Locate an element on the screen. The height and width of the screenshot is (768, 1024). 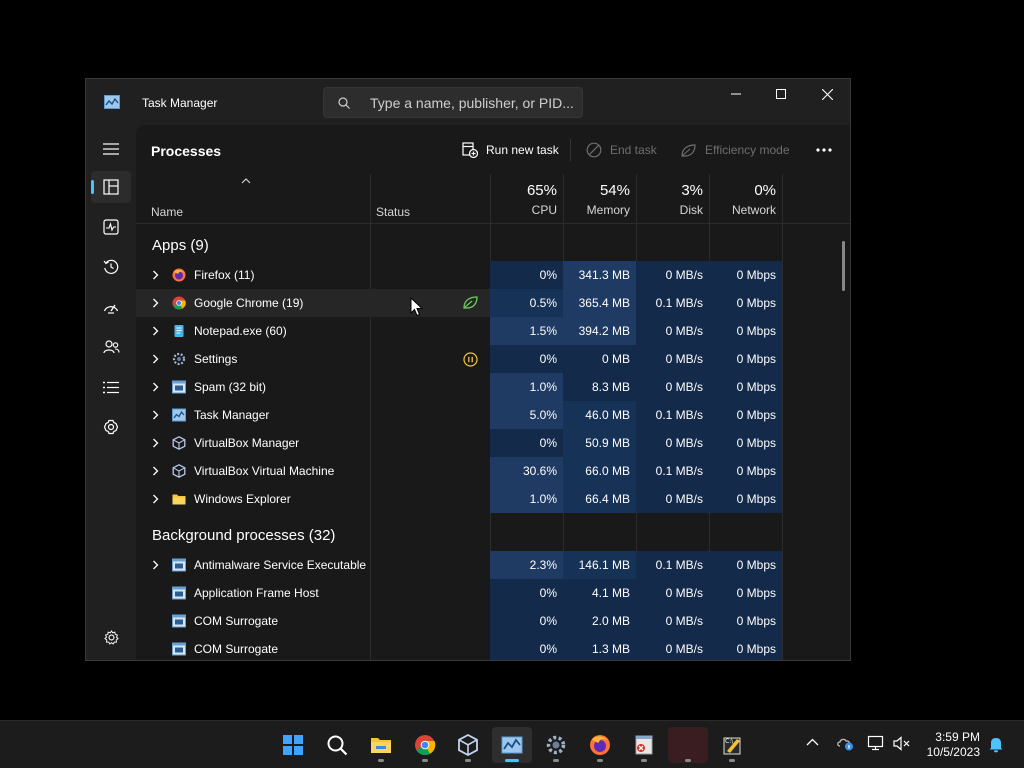
clock-date: 10/5/2023 is located at coordinates (953, 752).